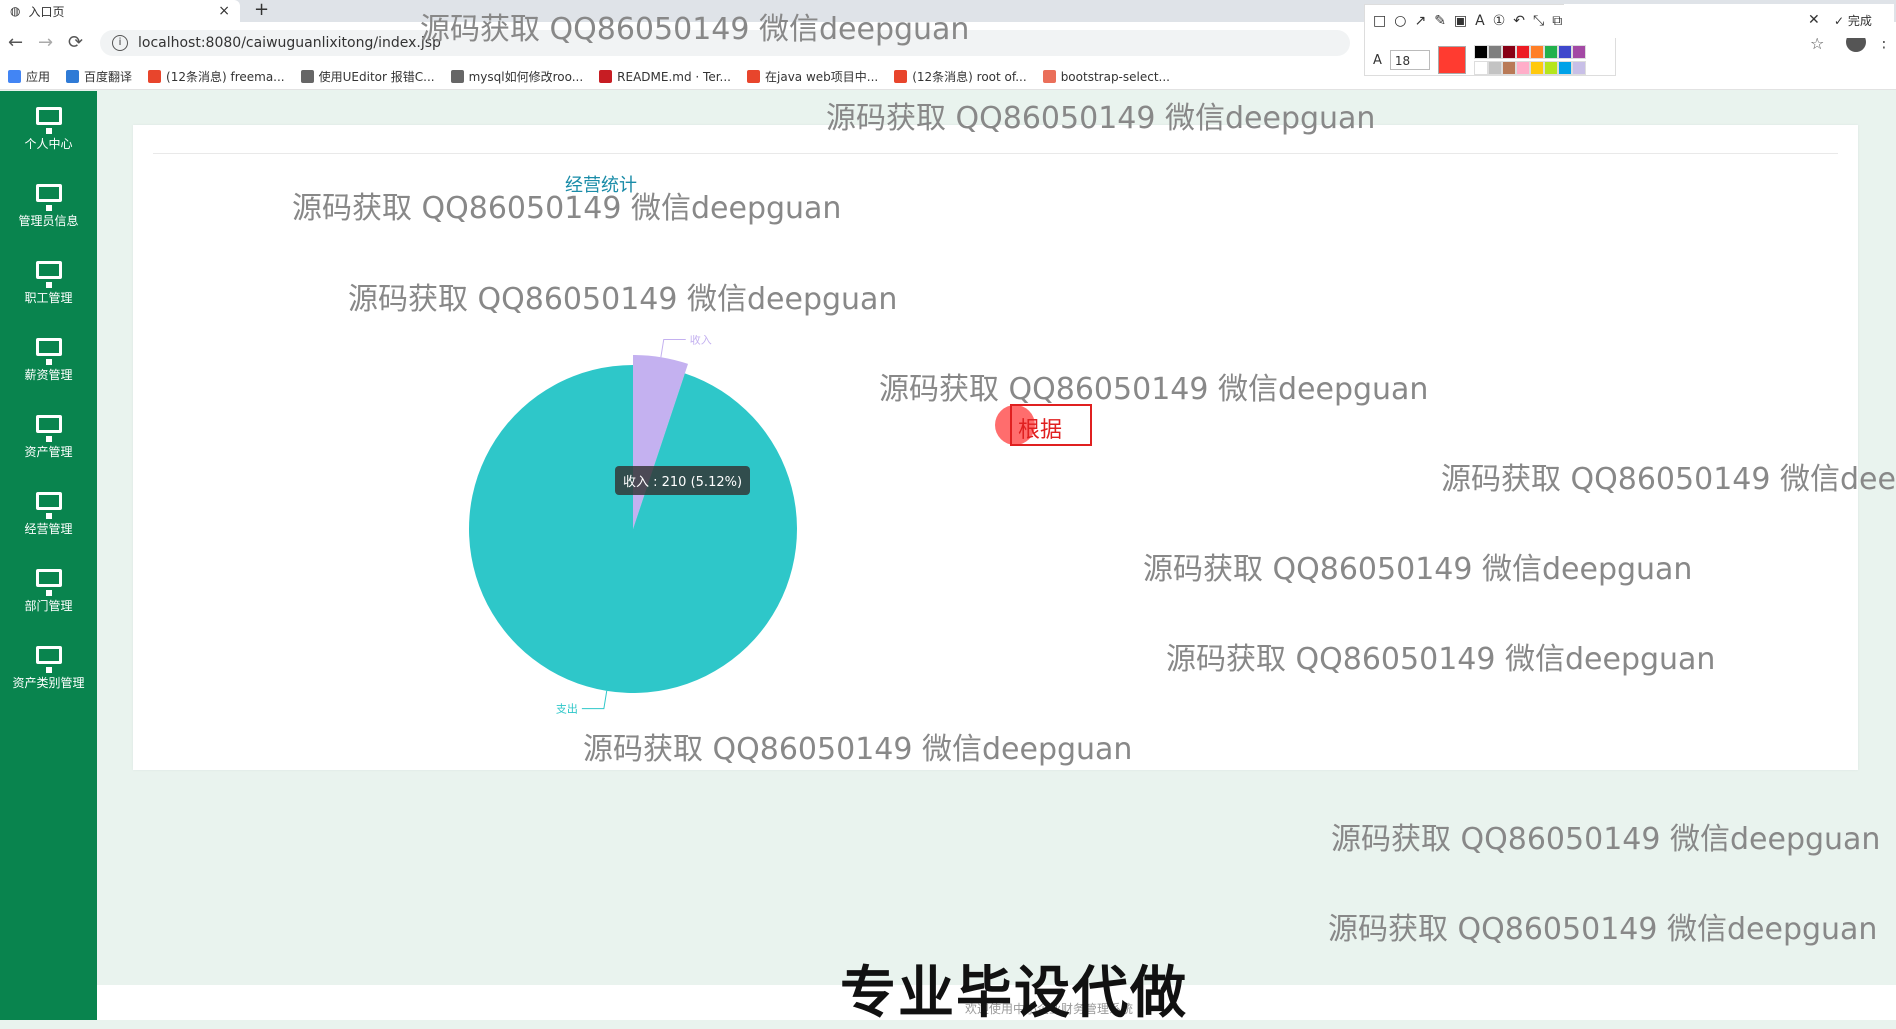  What do you see at coordinates (99, 76) in the screenshot?
I see `bookmark-item: 百度翻译` at bounding box center [99, 76].